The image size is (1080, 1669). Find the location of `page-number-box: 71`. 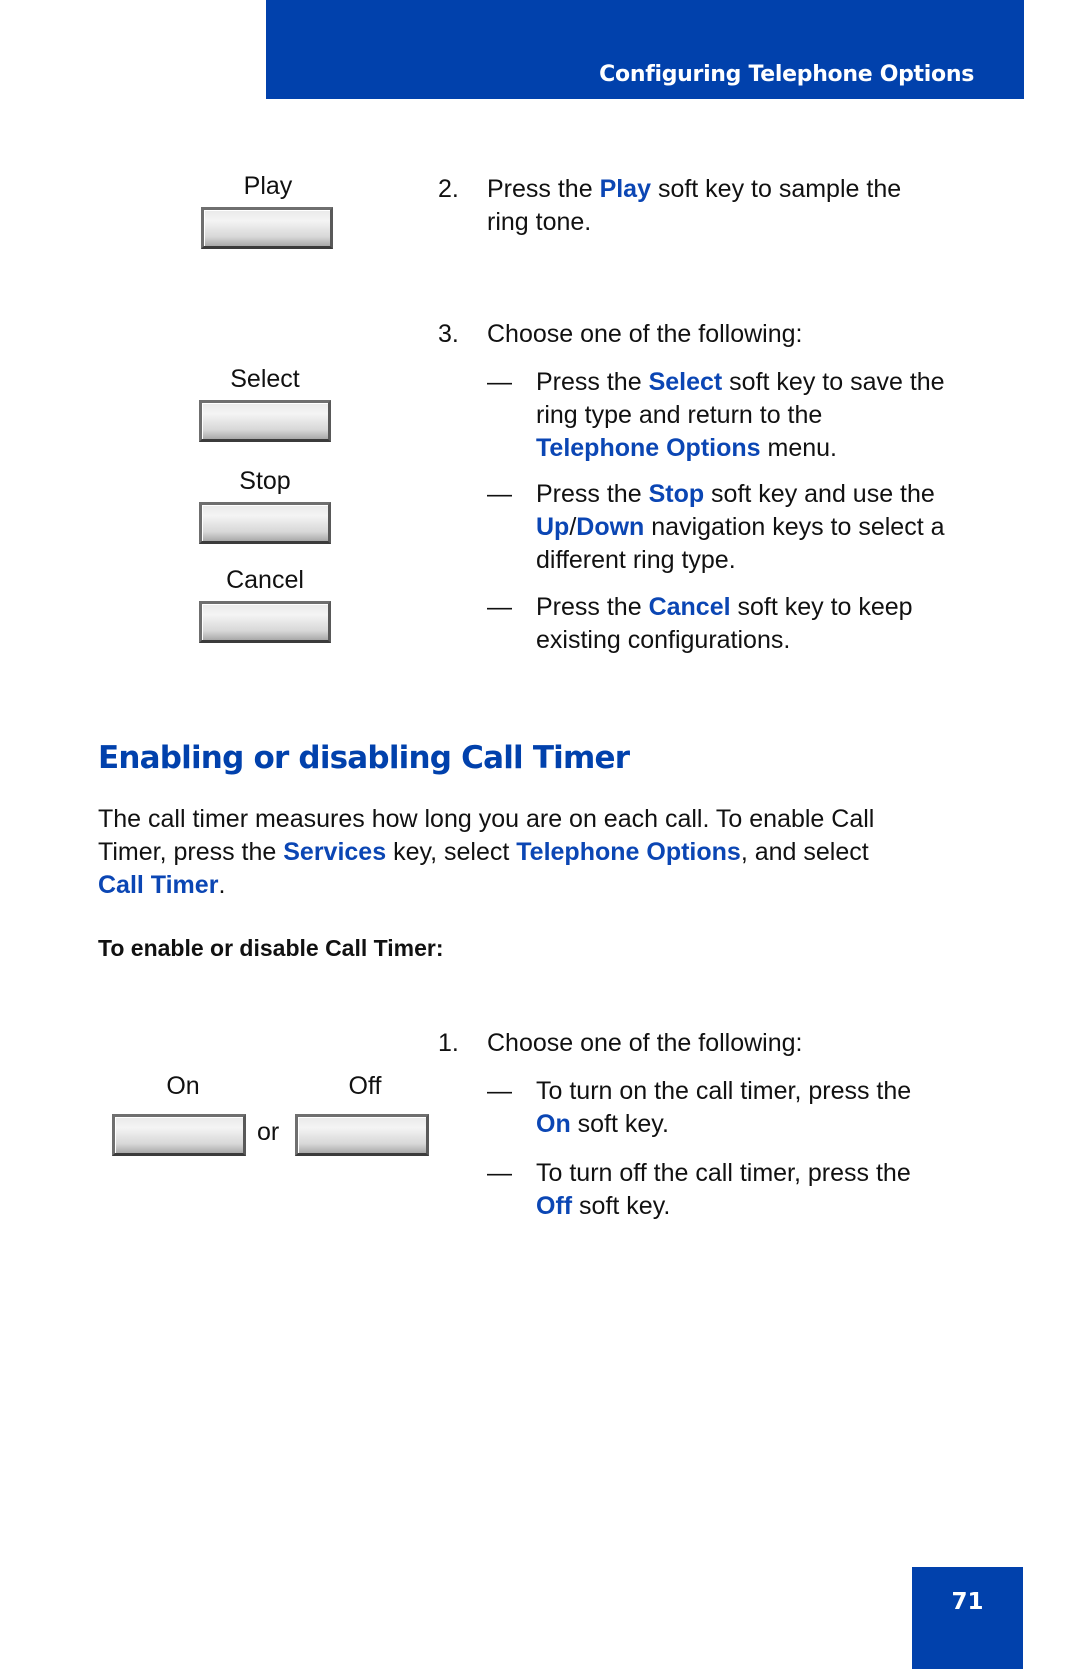

page-number-box: 71 is located at coordinates (967, 1618).